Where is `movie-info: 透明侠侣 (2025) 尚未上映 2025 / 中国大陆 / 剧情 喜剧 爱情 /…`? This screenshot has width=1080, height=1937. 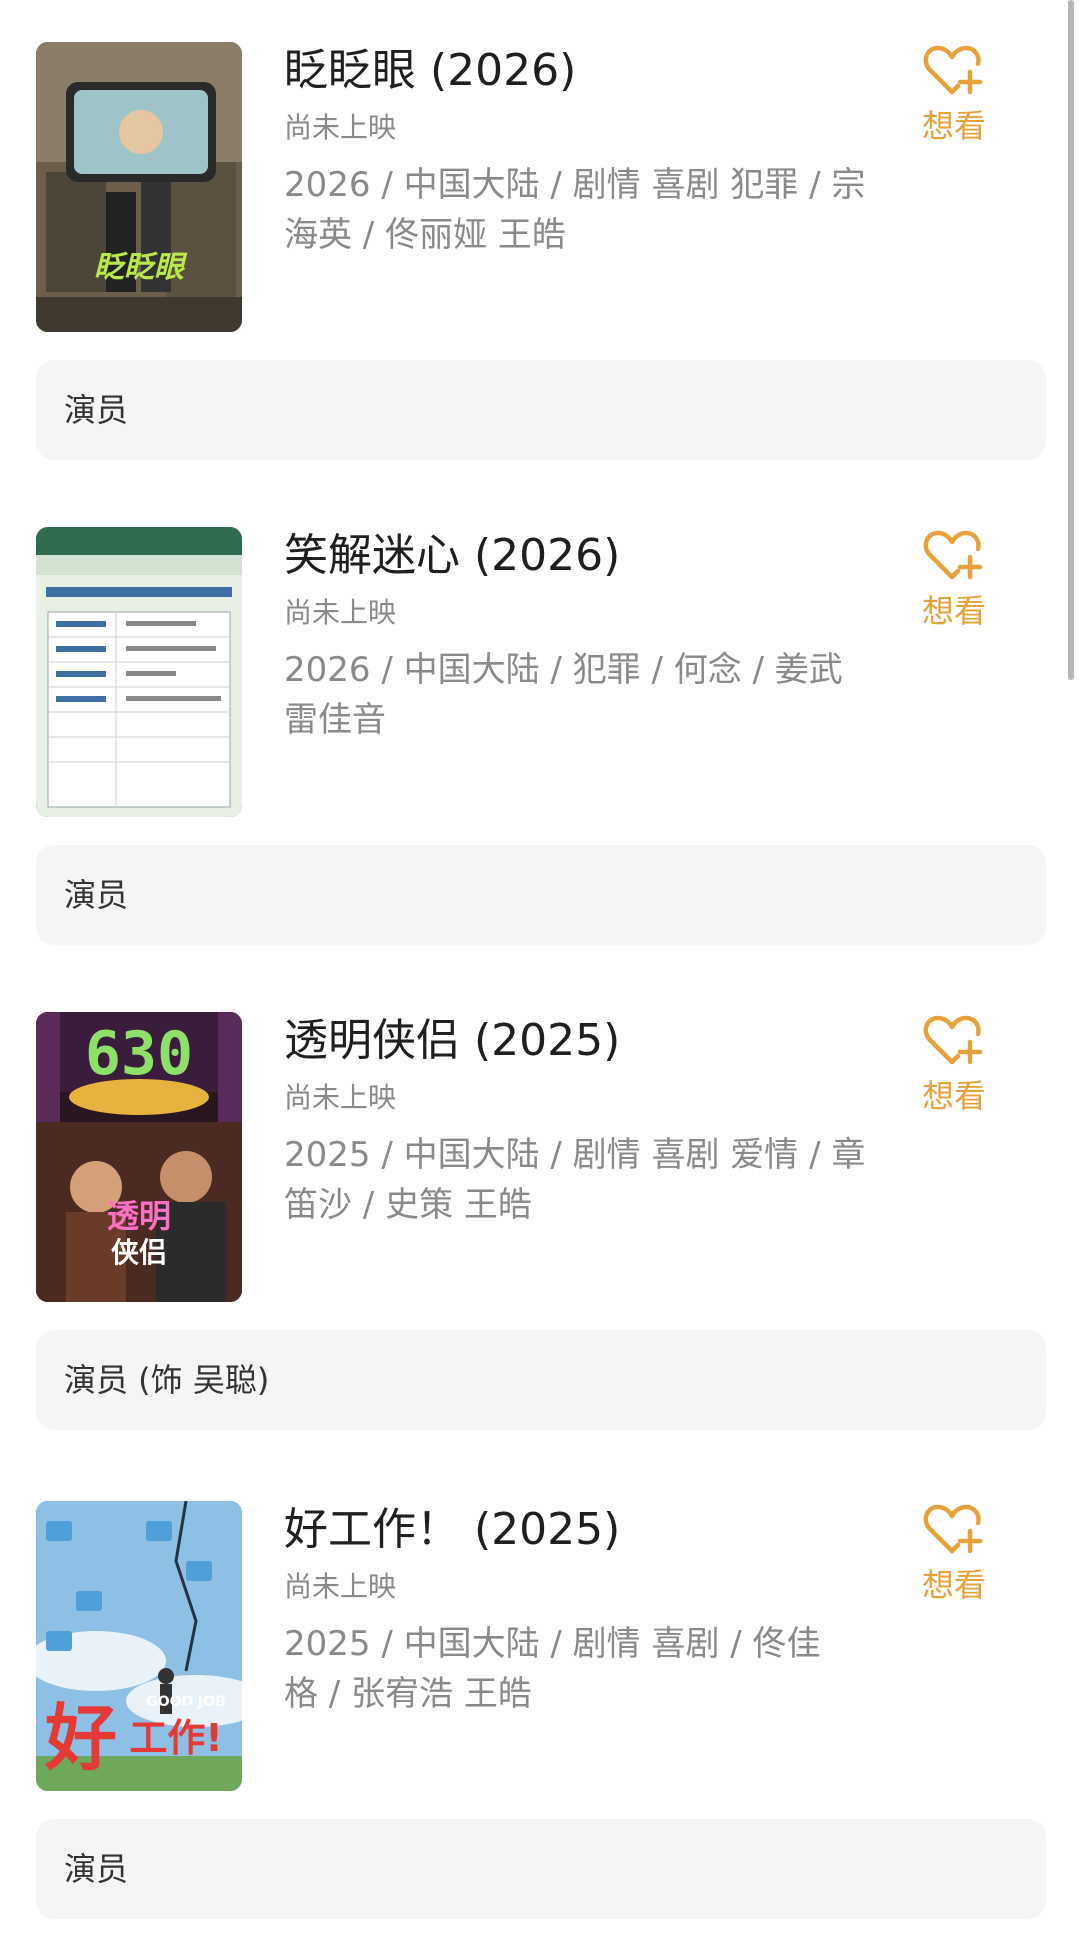 movie-info: 透明侠侣 (2025) 尚未上映 2025 / 中国大陆 / 剧情 喜剧 爱情 /… is located at coordinates (594, 1120).